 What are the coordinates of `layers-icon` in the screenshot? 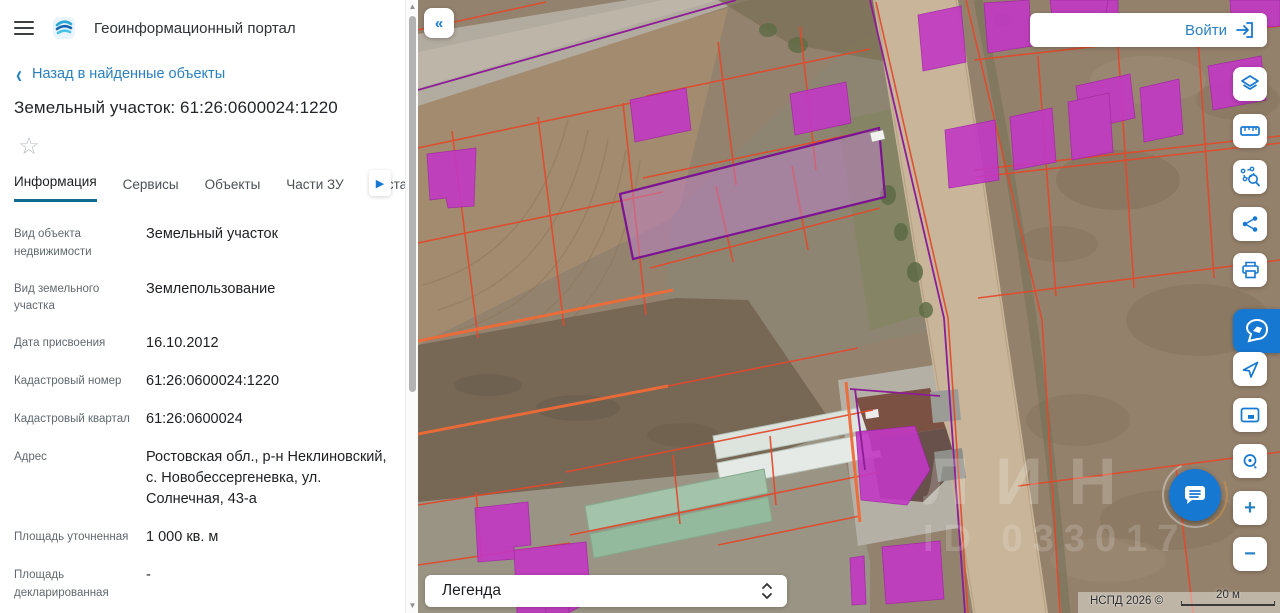 It's located at (1250, 82).